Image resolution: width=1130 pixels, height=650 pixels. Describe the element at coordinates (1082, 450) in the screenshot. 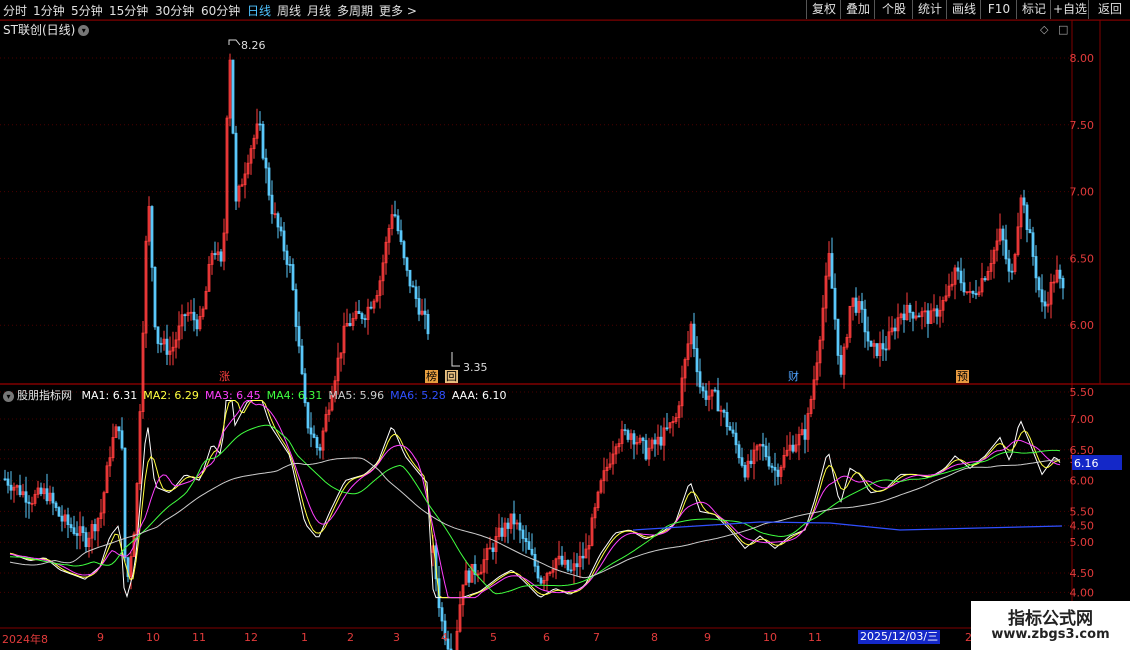

I see `indicator-tick-label: 6.50` at that location.